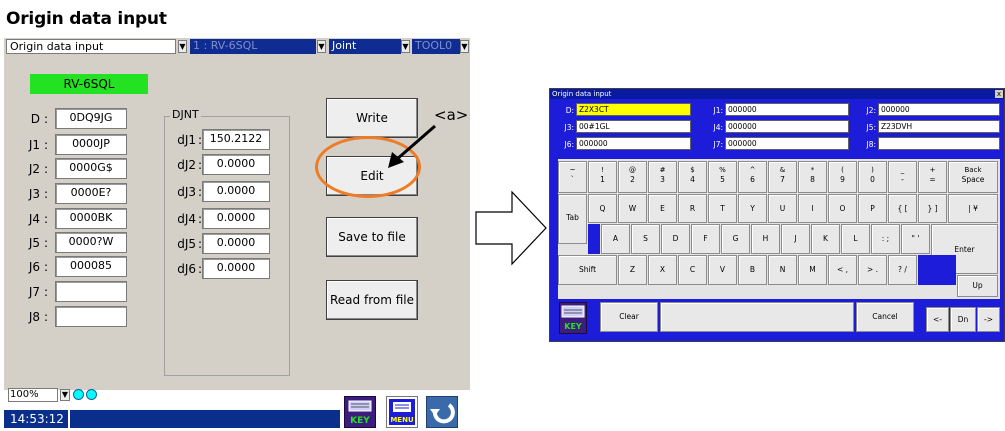  What do you see at coordinates (902, 208) in the screenshot?
I see `key-left-brace: { [` at bounding box center [902, 208].